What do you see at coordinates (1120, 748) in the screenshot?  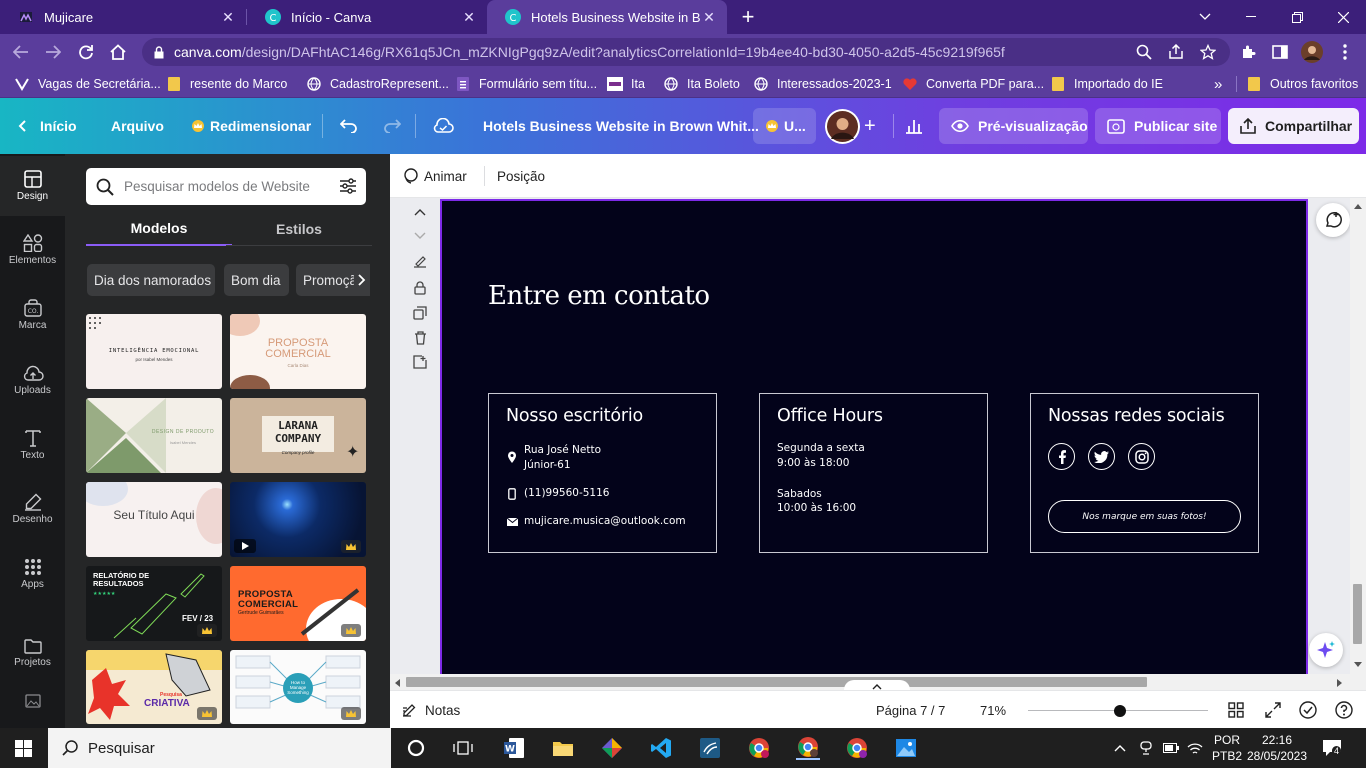 I see `tray-chevron-up-icon` at bounding box center [1120, 748].